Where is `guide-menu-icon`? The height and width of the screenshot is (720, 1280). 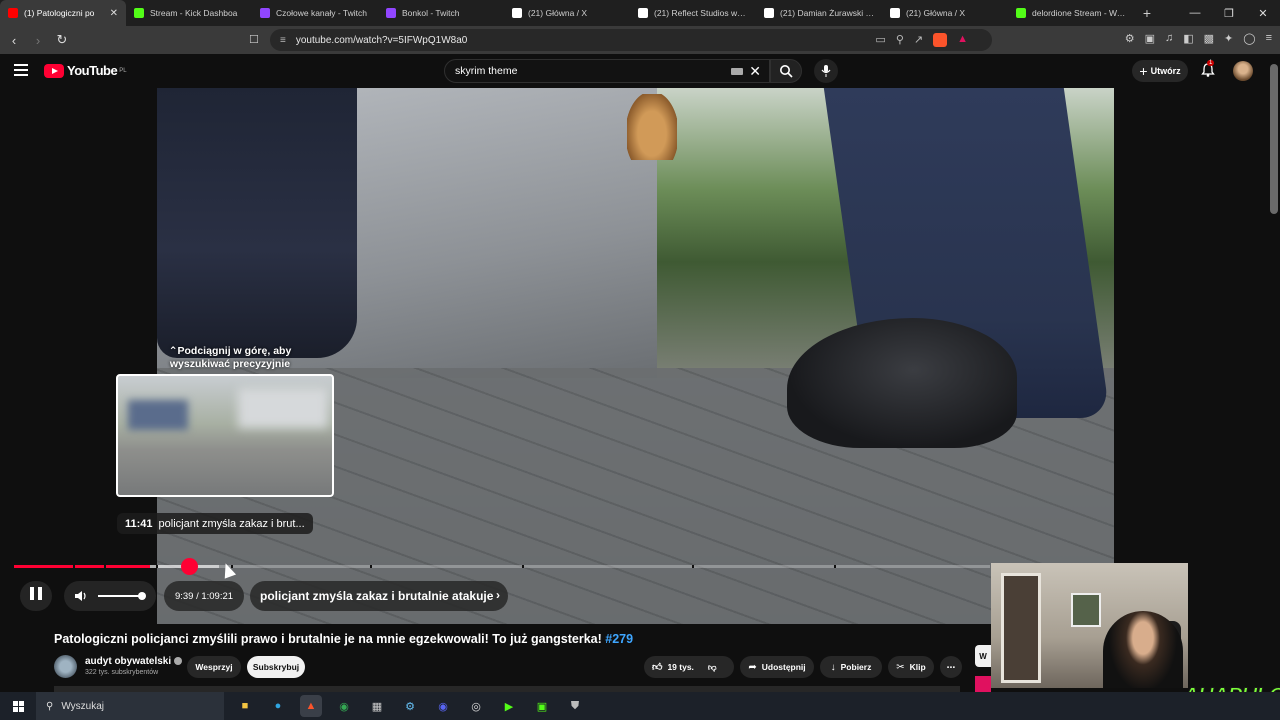
guide-menu-icon is located at coordinates (21, 71).